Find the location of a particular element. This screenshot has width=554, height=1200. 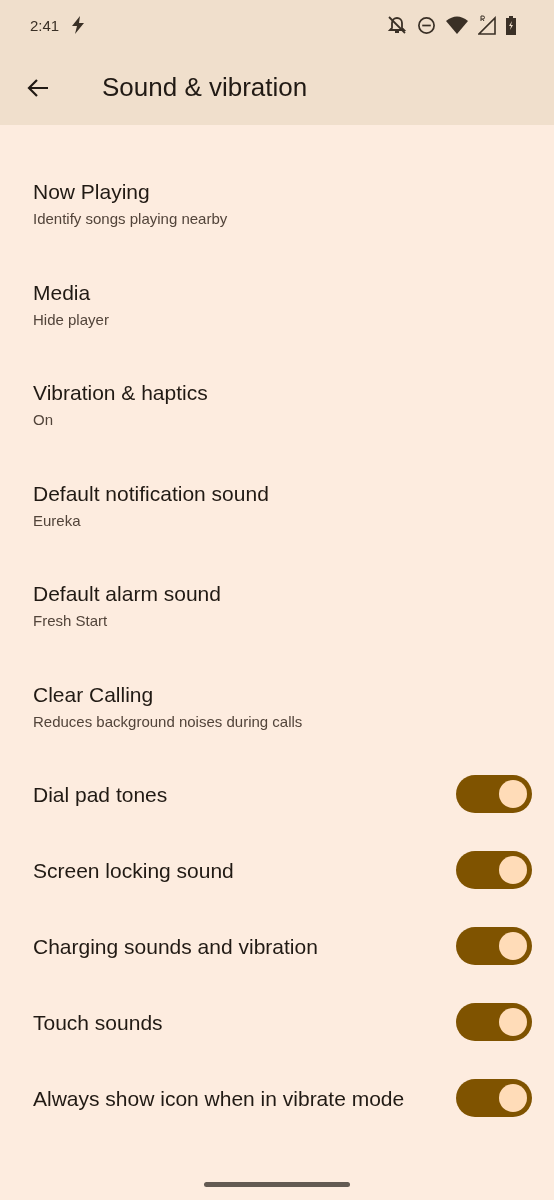

setting-title: Screen locking sound is located at coordinates (134, 870).